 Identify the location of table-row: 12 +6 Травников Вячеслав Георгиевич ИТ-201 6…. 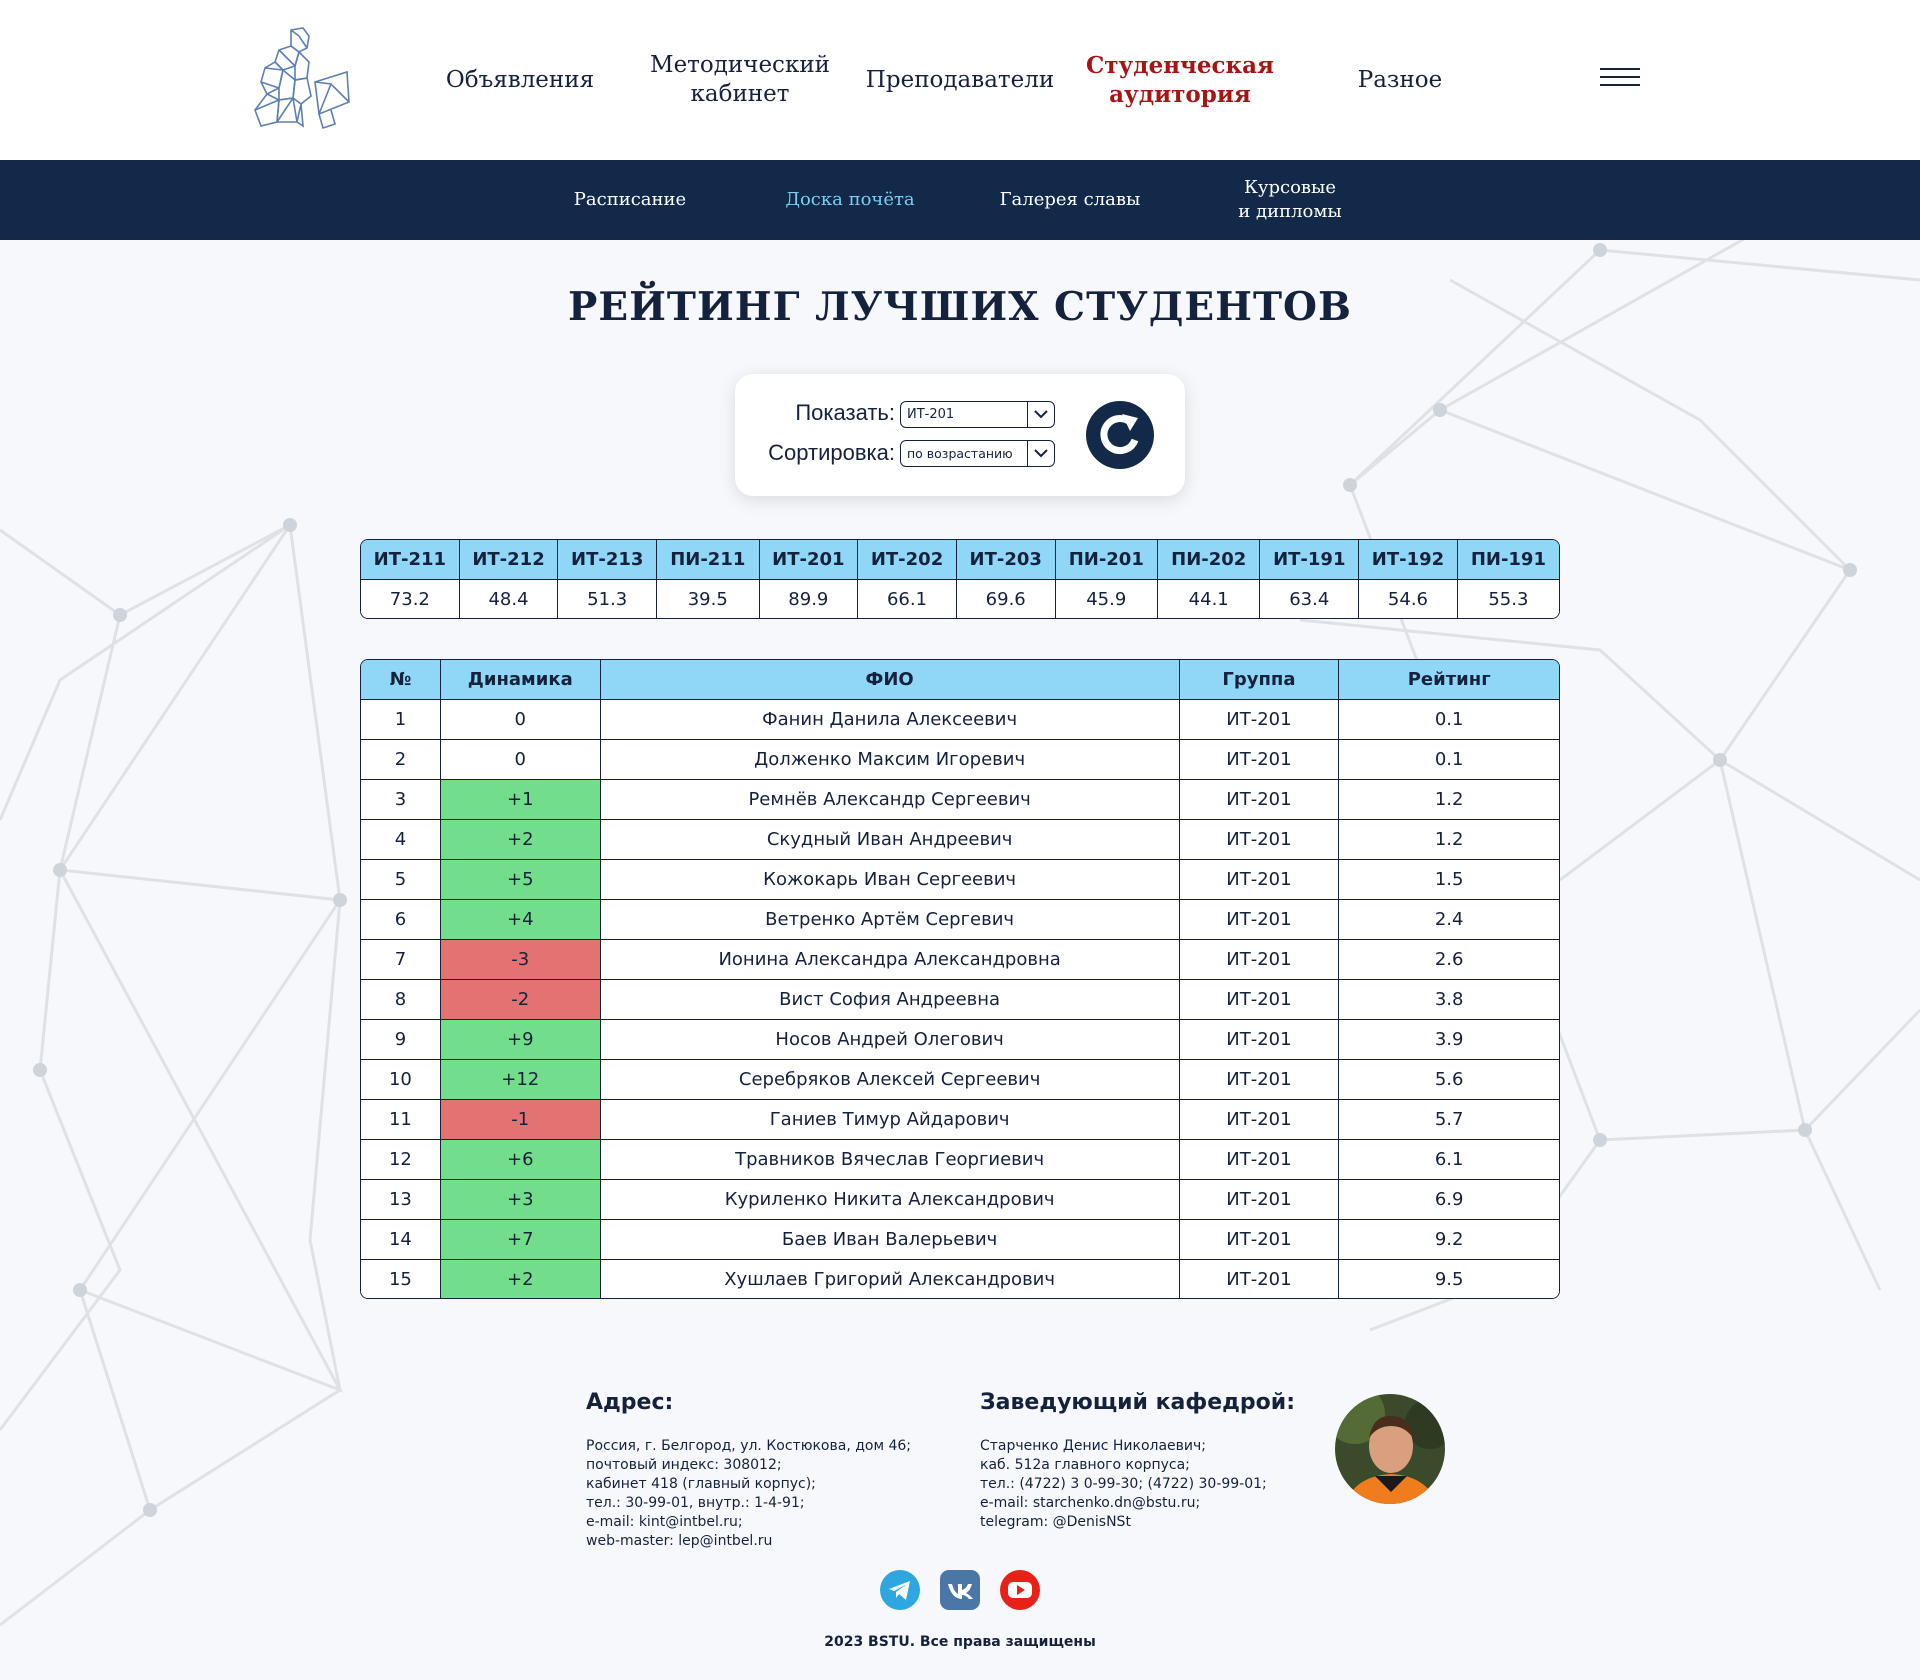
(960, 1160).